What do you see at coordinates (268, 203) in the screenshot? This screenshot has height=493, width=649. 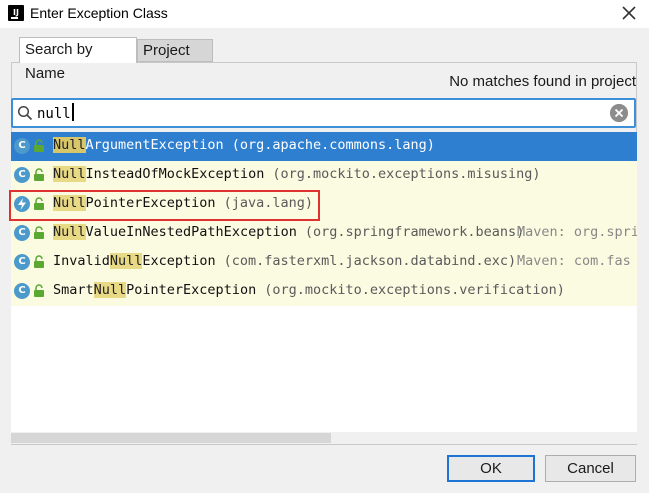 I see `package-name: (java.lang)` at bounding box center [268, 203].